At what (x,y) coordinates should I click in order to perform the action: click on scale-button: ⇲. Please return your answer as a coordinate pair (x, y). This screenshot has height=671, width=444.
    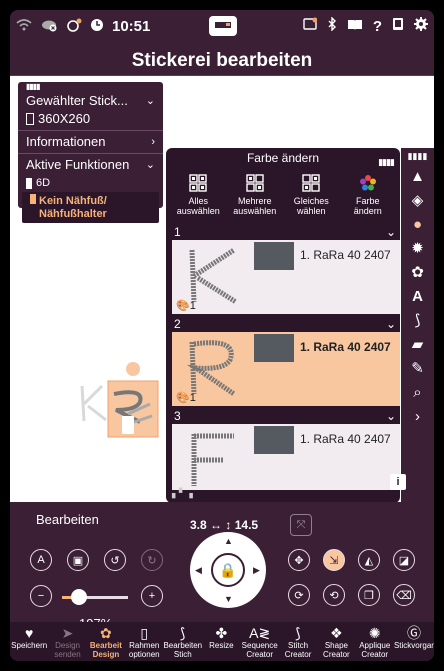
    Looking at the image, I should click on (334, 560).